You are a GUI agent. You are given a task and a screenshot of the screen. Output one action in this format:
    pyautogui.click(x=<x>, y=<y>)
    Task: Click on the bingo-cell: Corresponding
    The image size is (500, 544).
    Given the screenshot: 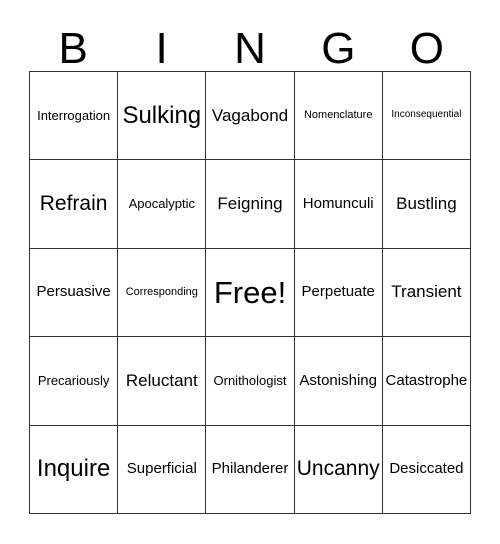 What is the action you would take?
    pyautogui.click(x=162, y=293)
    